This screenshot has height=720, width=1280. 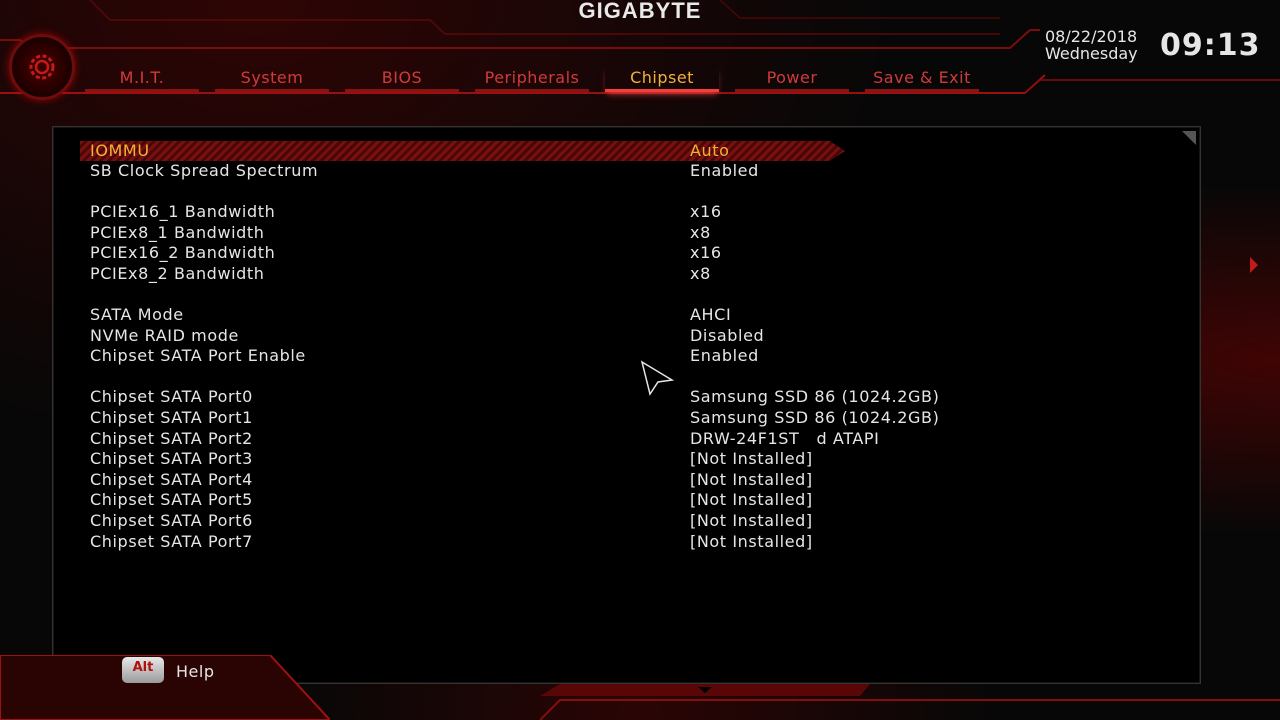 I want to click on setting-row-sata-port6: Chipset SATA Port6 [Not Installed], so click(x=620, y=521).